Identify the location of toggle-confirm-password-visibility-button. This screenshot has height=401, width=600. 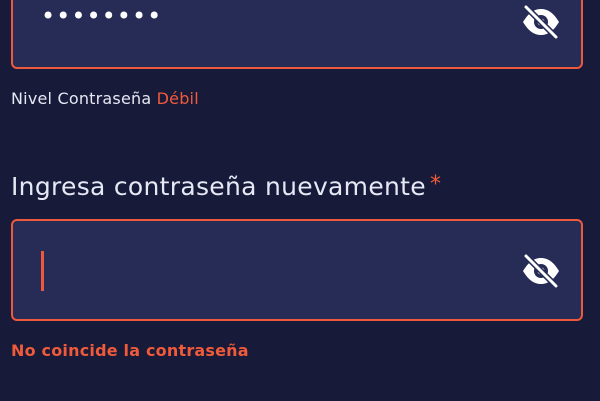
(541, 271).